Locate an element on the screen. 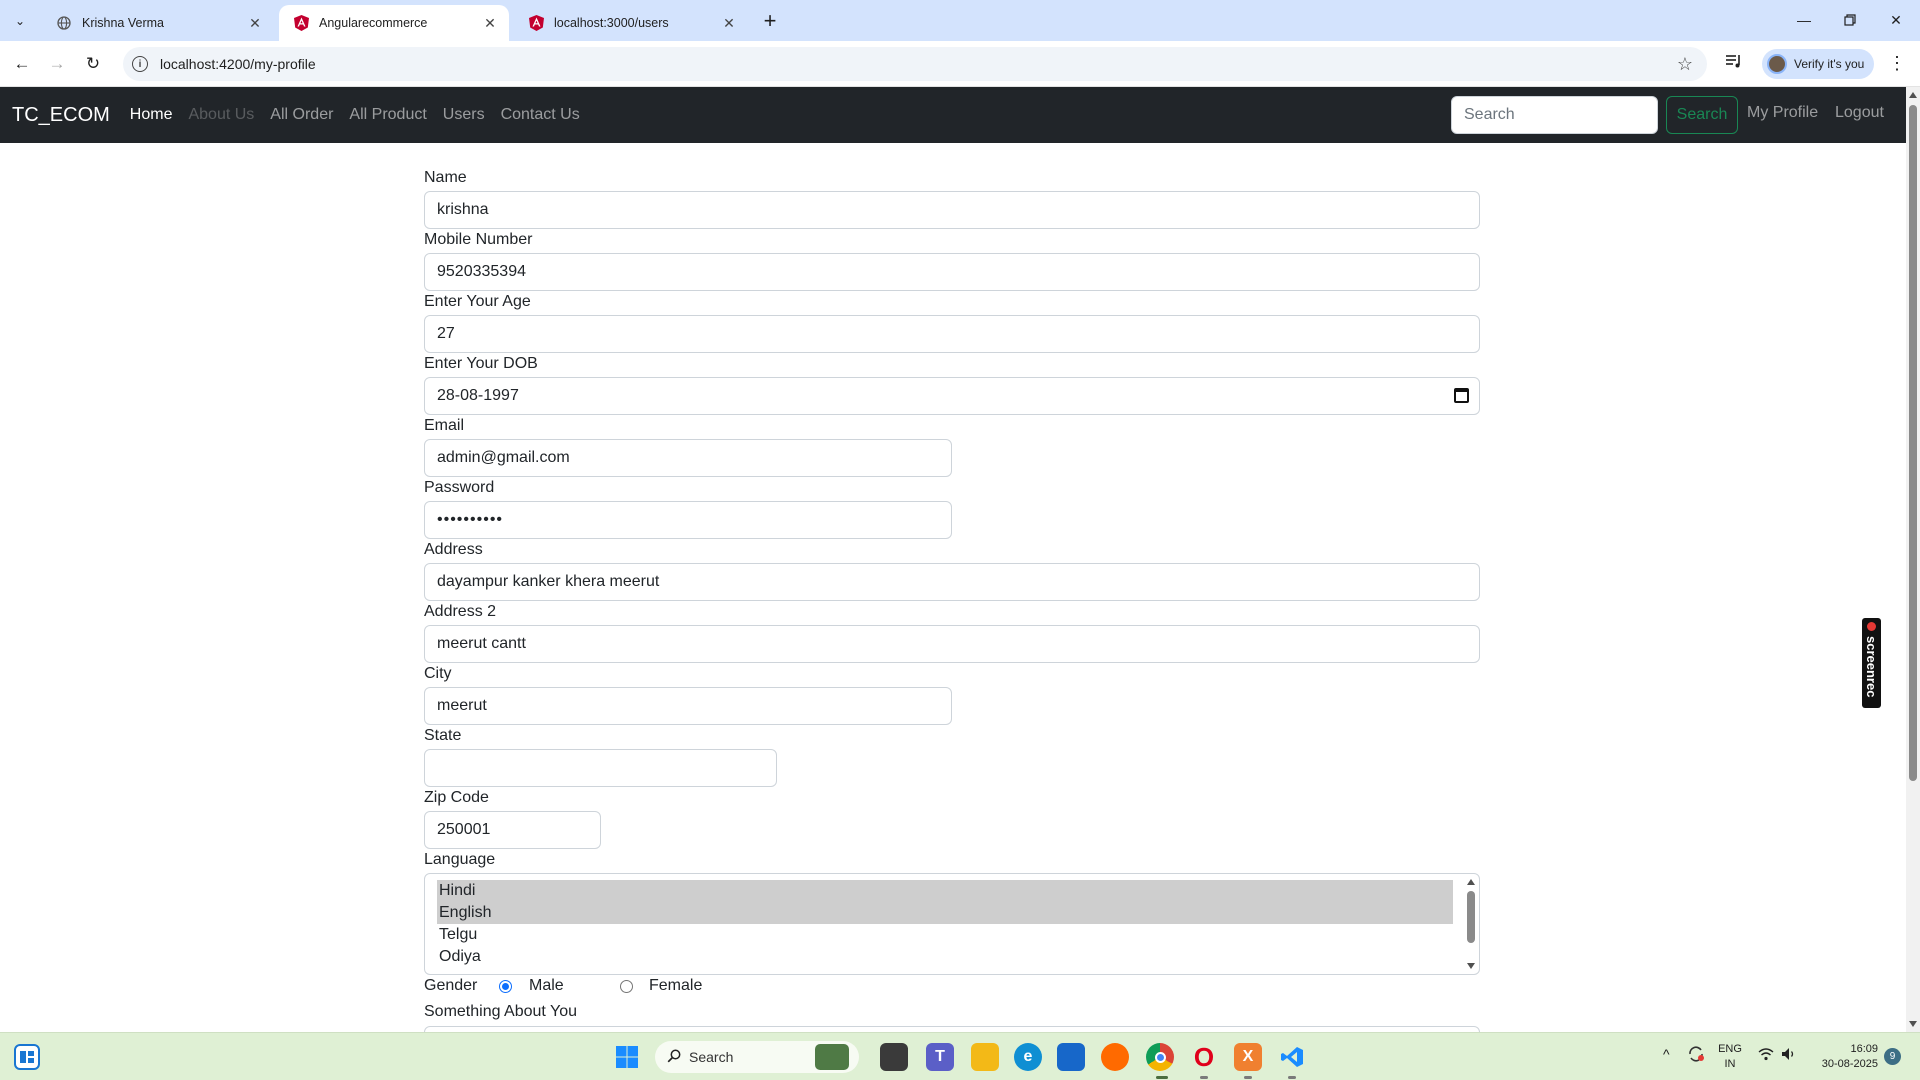 This screenshot has height=1080, width=1920. xampp-icon: X is located at coordinates (1248, 1057).